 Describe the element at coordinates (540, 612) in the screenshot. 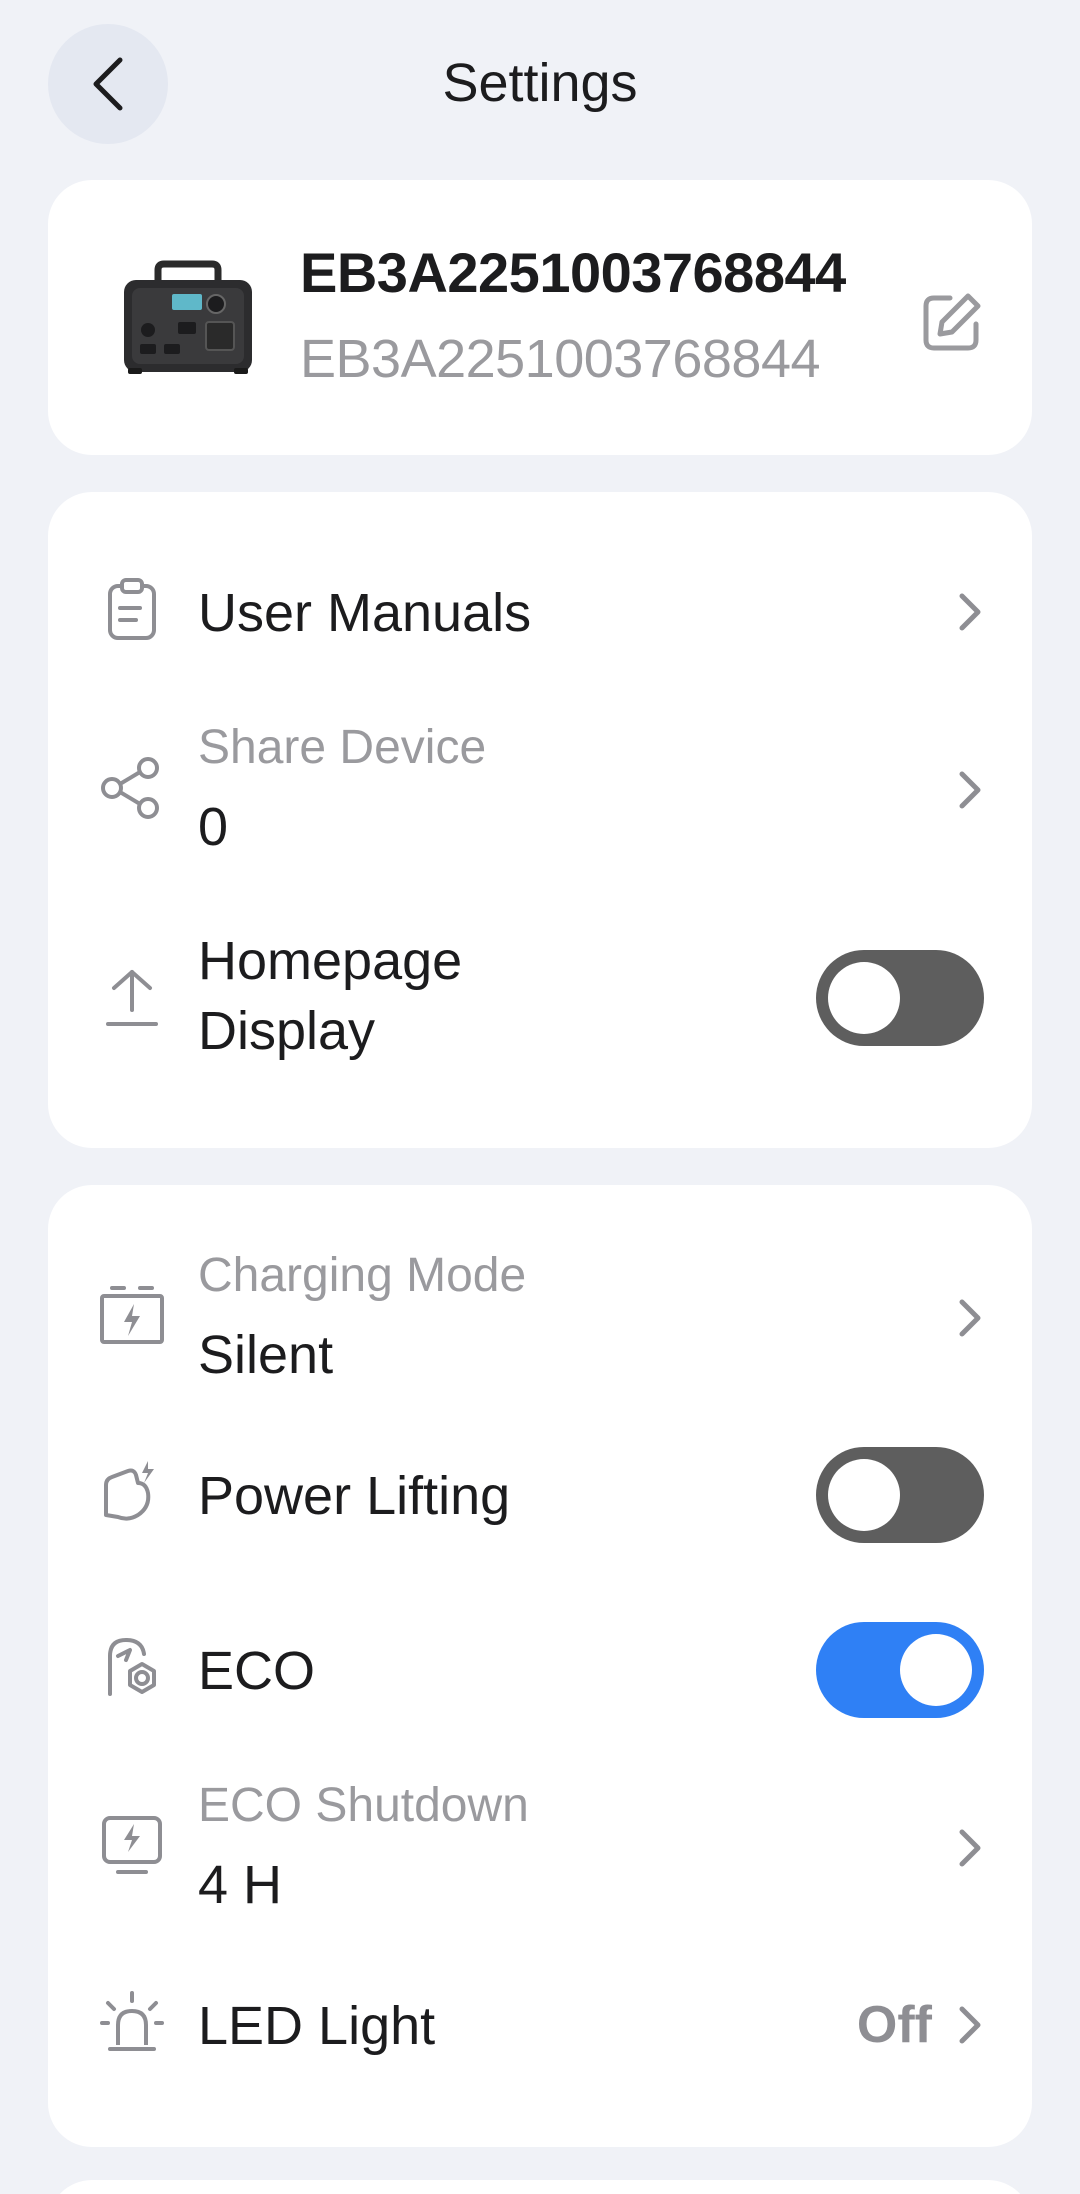

I see `user-manuals-row: User Manuals` at that location.